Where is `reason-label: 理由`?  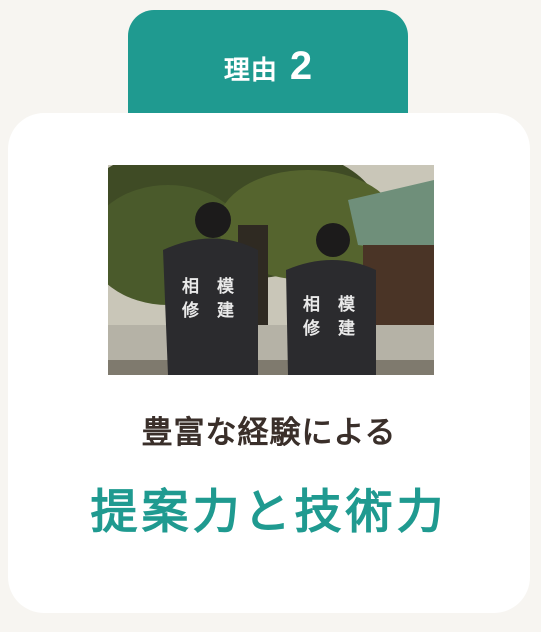
reason-label: 理由 is located at coordinates (250, 71).